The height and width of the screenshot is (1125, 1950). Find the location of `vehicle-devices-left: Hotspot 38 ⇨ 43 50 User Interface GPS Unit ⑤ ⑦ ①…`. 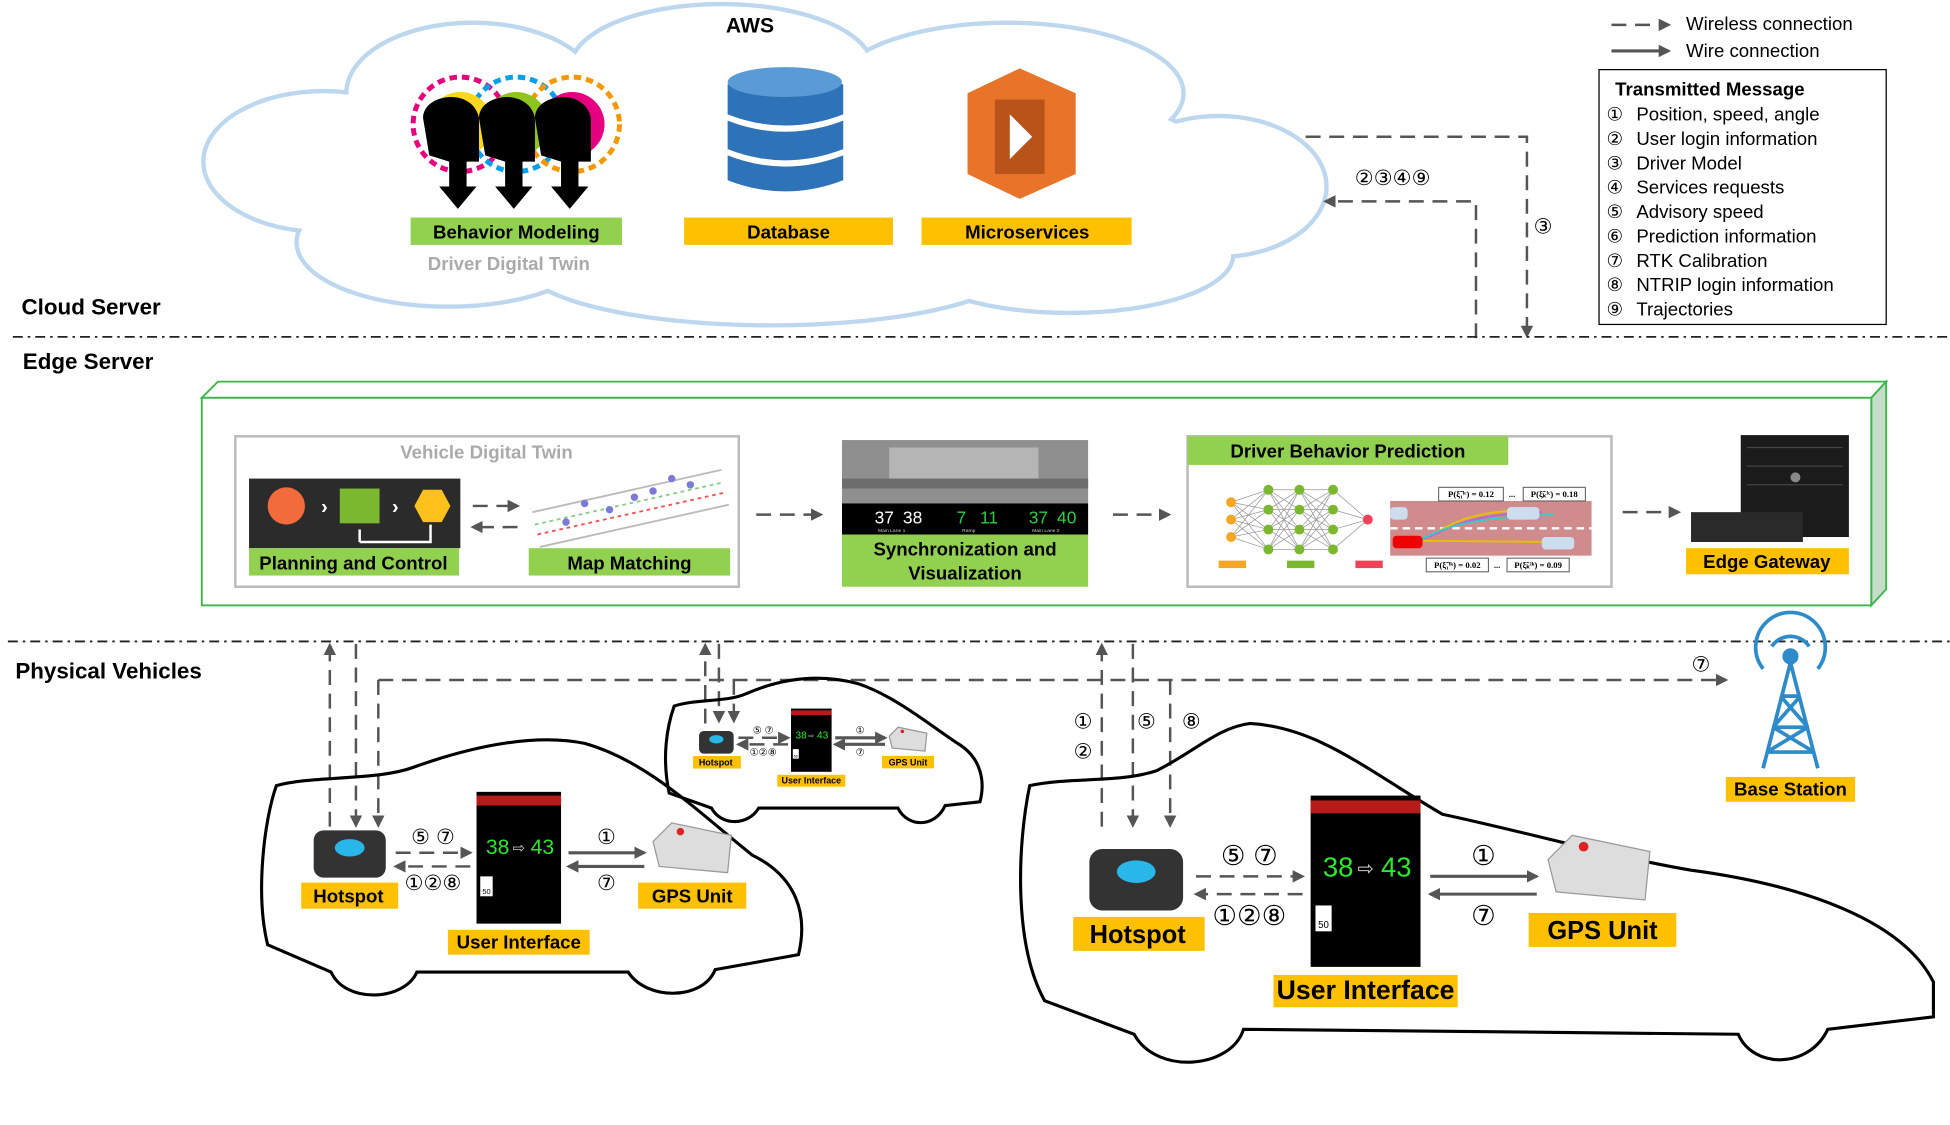

vehicle-devices-left: Hotspot 38 ⇨ 43 50 User Interface GPS Unit ⑤ ⑦ ①… is located at coordinates (524, 873).